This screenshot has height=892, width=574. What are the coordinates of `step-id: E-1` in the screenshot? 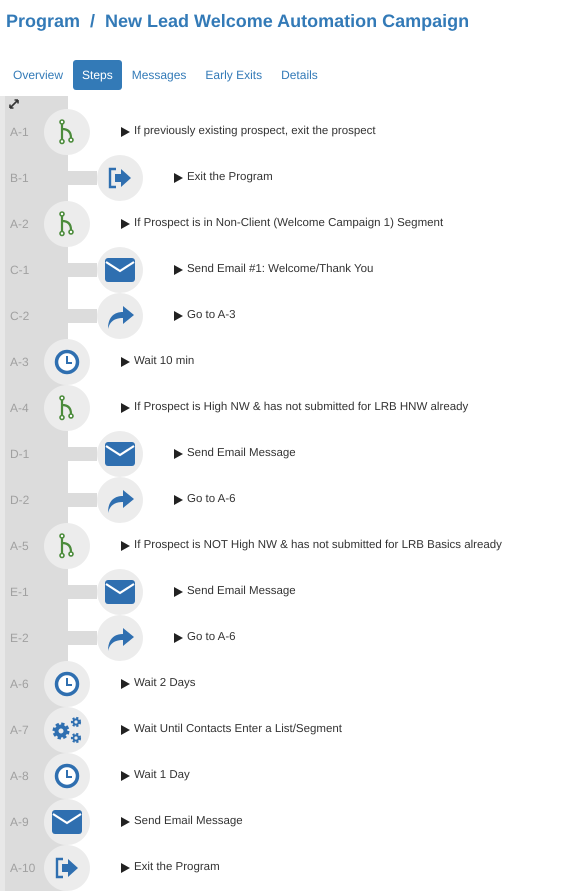 It's located at (19, 592).